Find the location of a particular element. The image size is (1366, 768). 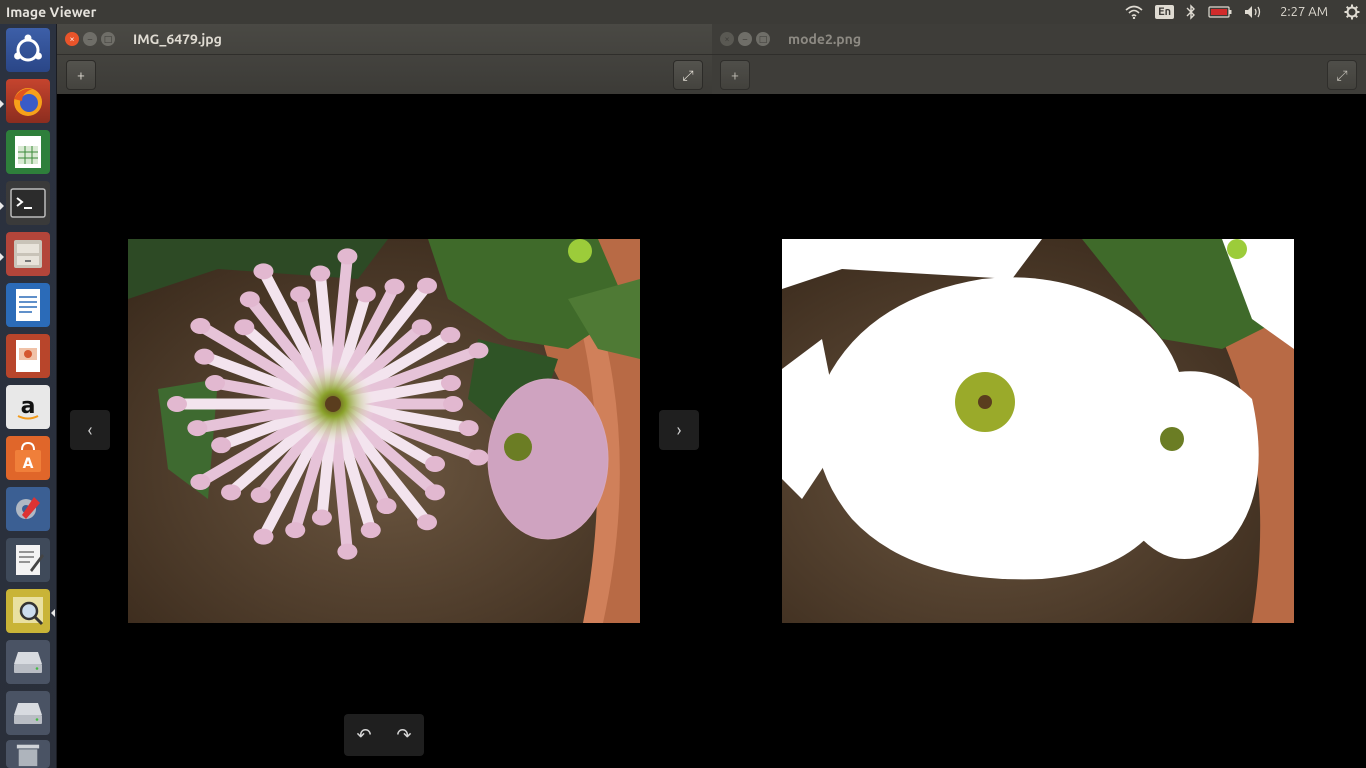

trash-icon is located at coordinates (28, 754).